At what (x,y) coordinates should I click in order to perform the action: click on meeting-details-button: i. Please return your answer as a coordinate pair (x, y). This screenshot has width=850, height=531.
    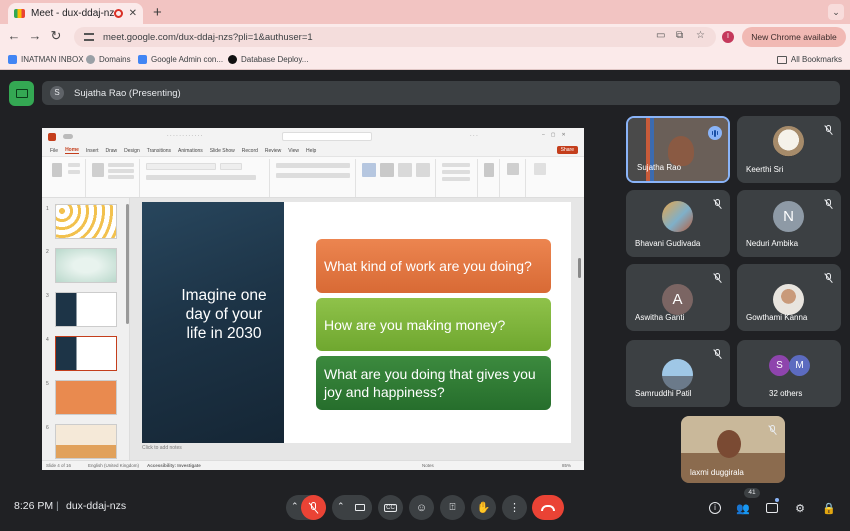
    Looking at the image, I should click on (715, 508).